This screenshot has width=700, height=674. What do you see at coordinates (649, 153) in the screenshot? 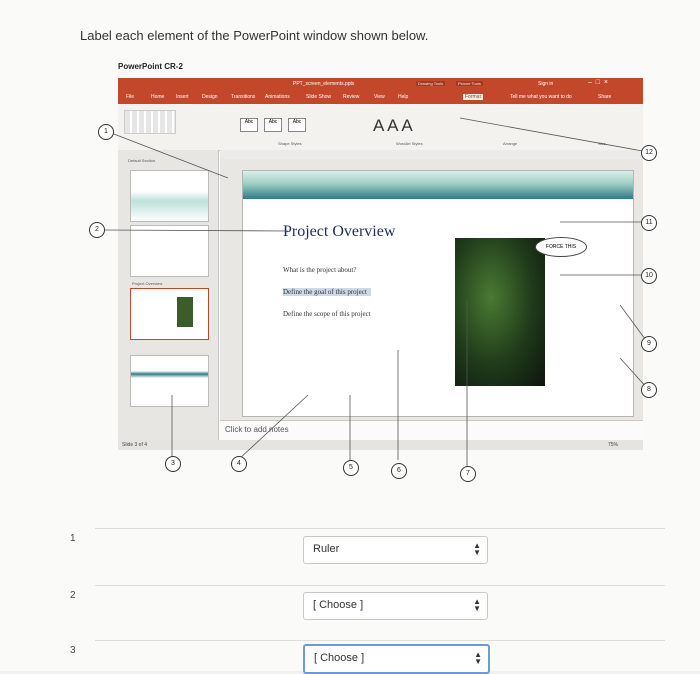
I see `callout-12: 12` at bounding box center [649, 153].